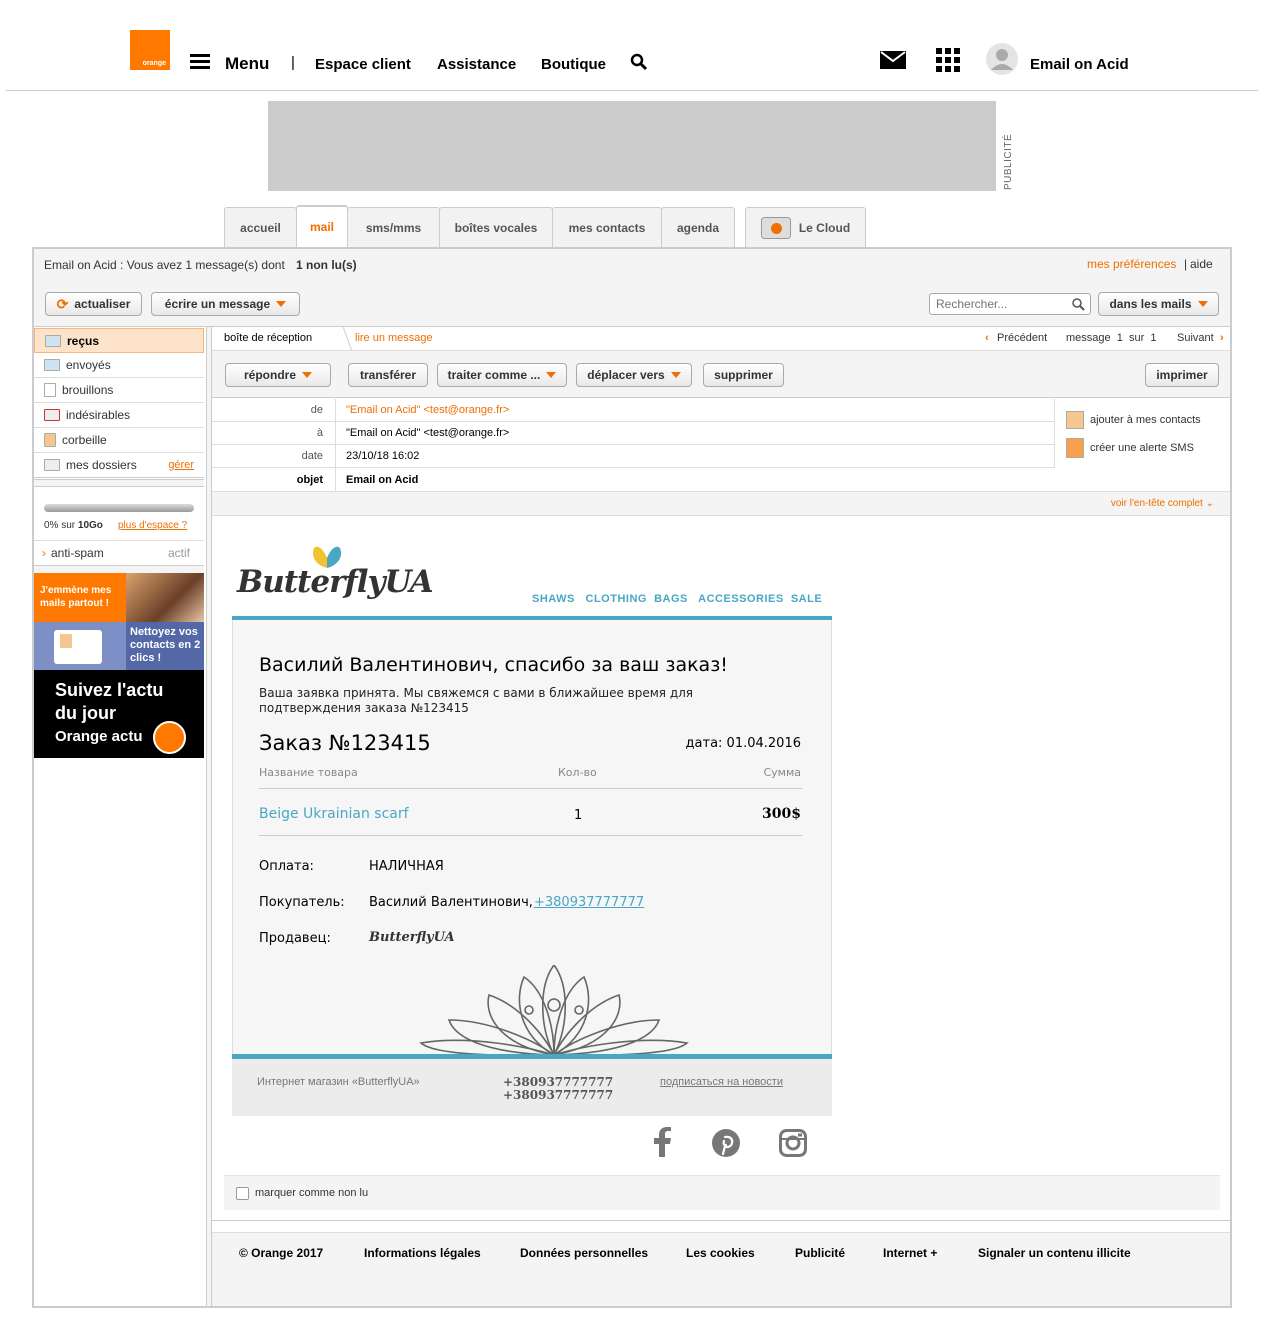  What do you see at coordinates (119, 714) in the screenshot?
I see `promo-news: Suivez l'actu du jour Orange actu` at bounding box center [119, 714].